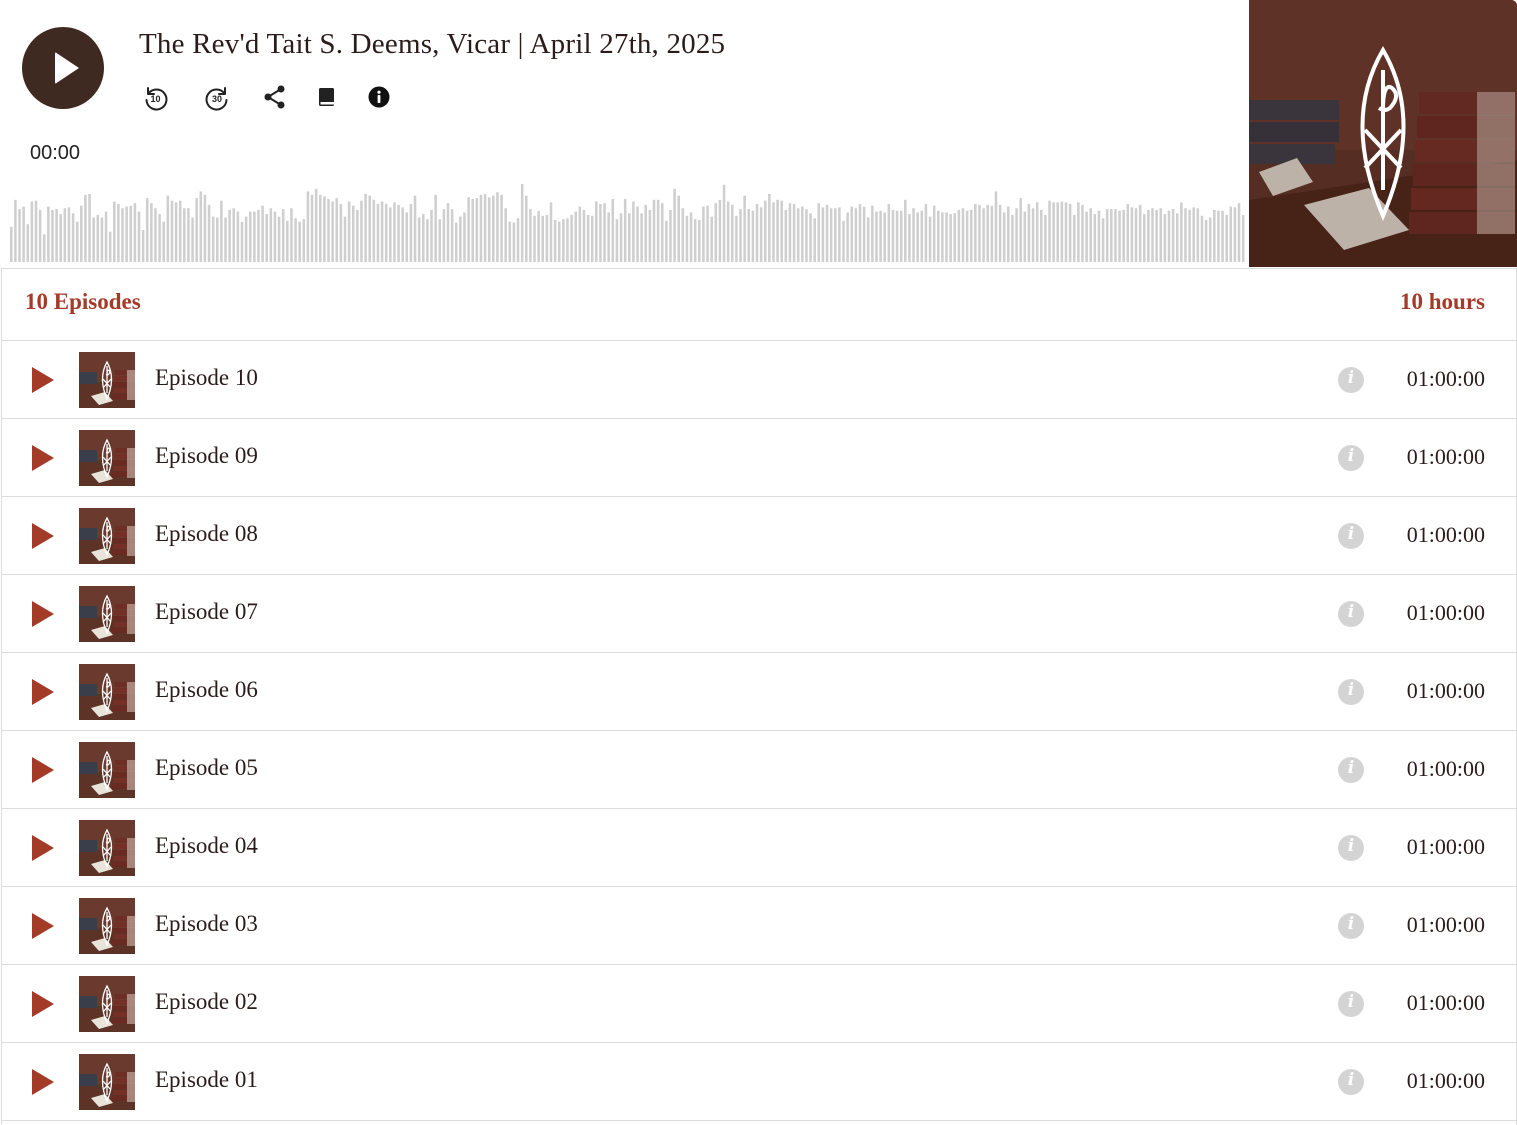 This screenshot has height=1125, width=1517. Describe the element at coordinates (206, 456) in the screenshot. I see `episode-title: Episode 09` at that location.